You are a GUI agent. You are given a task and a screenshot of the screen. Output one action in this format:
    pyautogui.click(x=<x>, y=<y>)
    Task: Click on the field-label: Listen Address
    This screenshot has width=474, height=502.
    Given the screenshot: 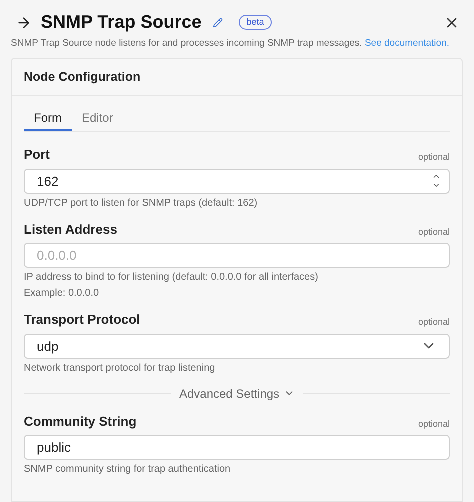 What is the action you would take?
    pyautogui.click(x=71, y=229)
    